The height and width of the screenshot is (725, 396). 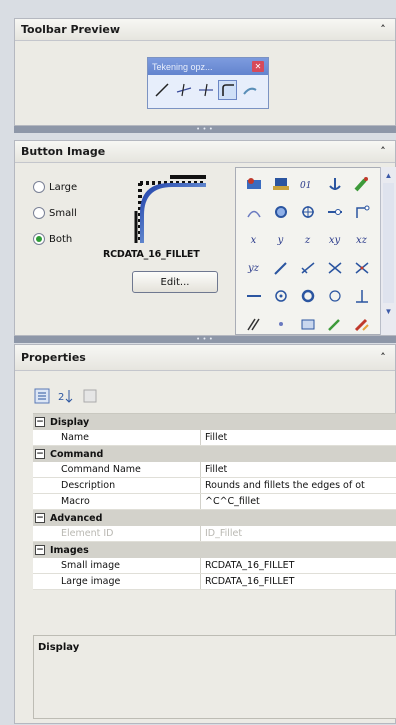 I want to click on mini-toolbar: Tekening opz... ✕, so click(x=208, y=83).